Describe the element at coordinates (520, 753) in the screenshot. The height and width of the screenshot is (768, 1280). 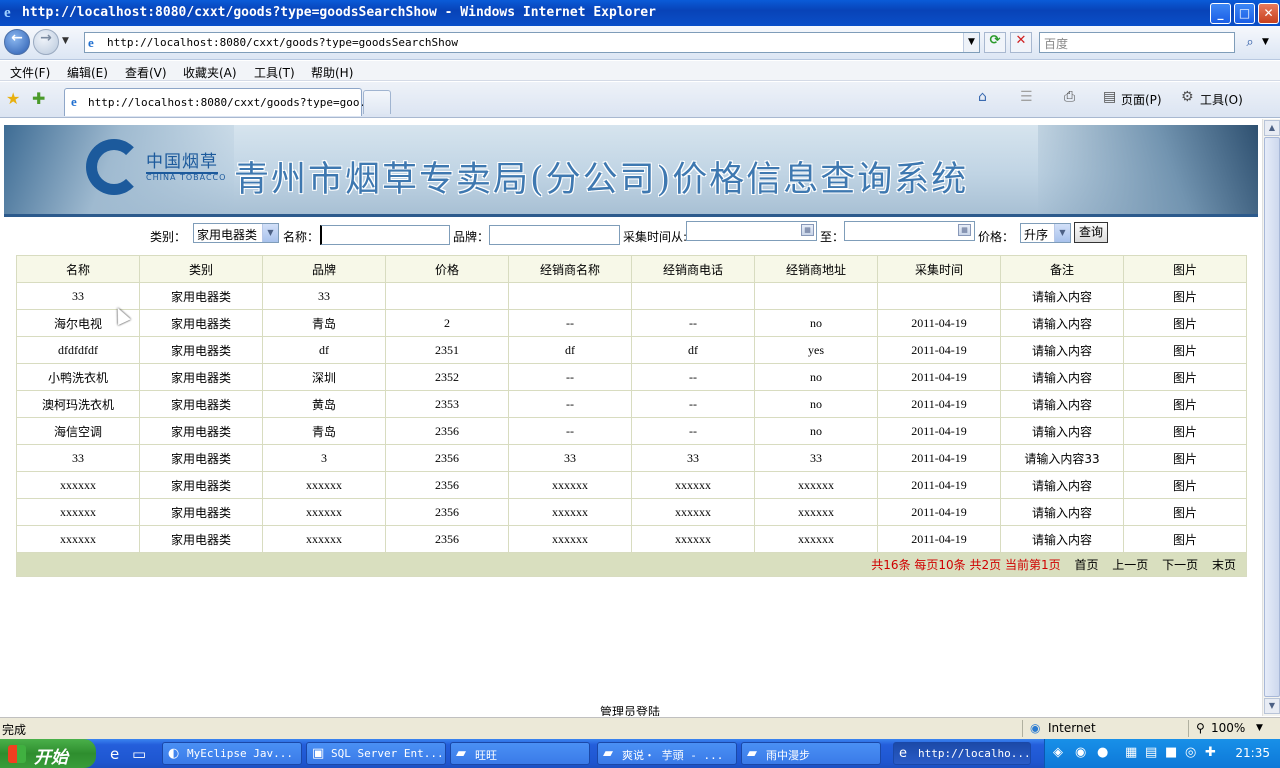
I see `task-wangwang: ▰ 旺旺` at that location.